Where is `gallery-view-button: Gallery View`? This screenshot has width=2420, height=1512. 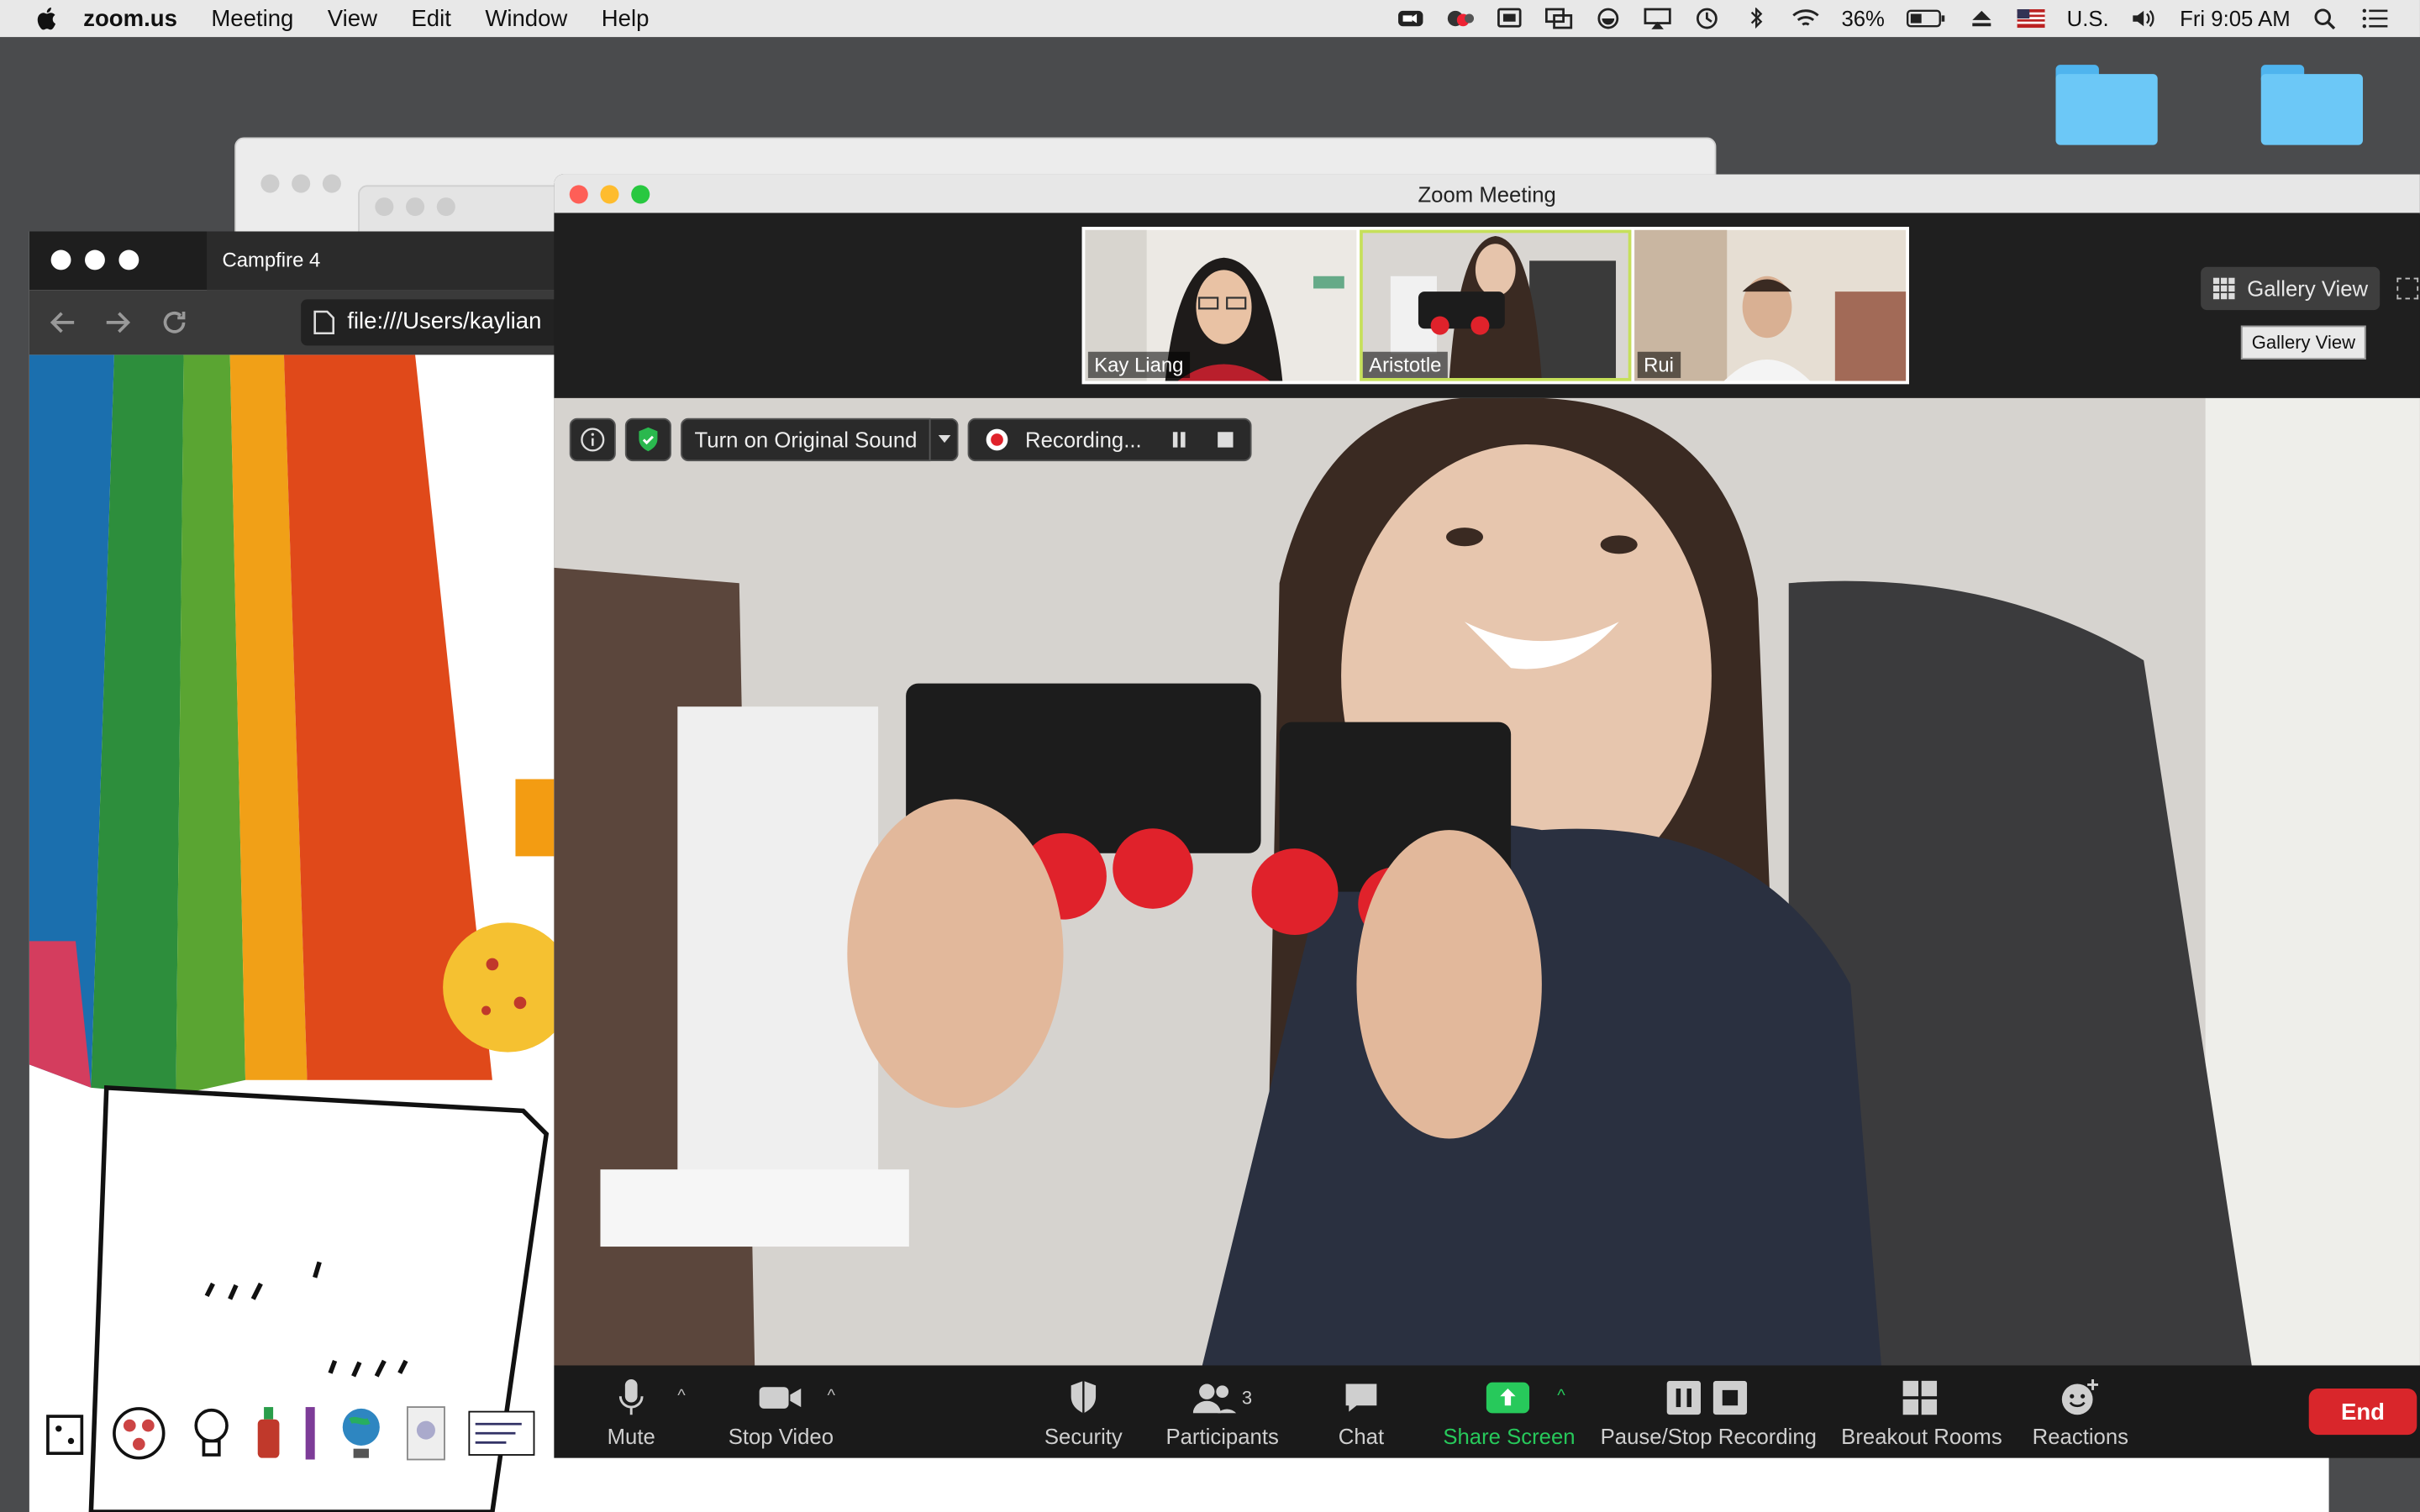
gallery-view-button: Gallery View is located at coordinates (2291, 288).